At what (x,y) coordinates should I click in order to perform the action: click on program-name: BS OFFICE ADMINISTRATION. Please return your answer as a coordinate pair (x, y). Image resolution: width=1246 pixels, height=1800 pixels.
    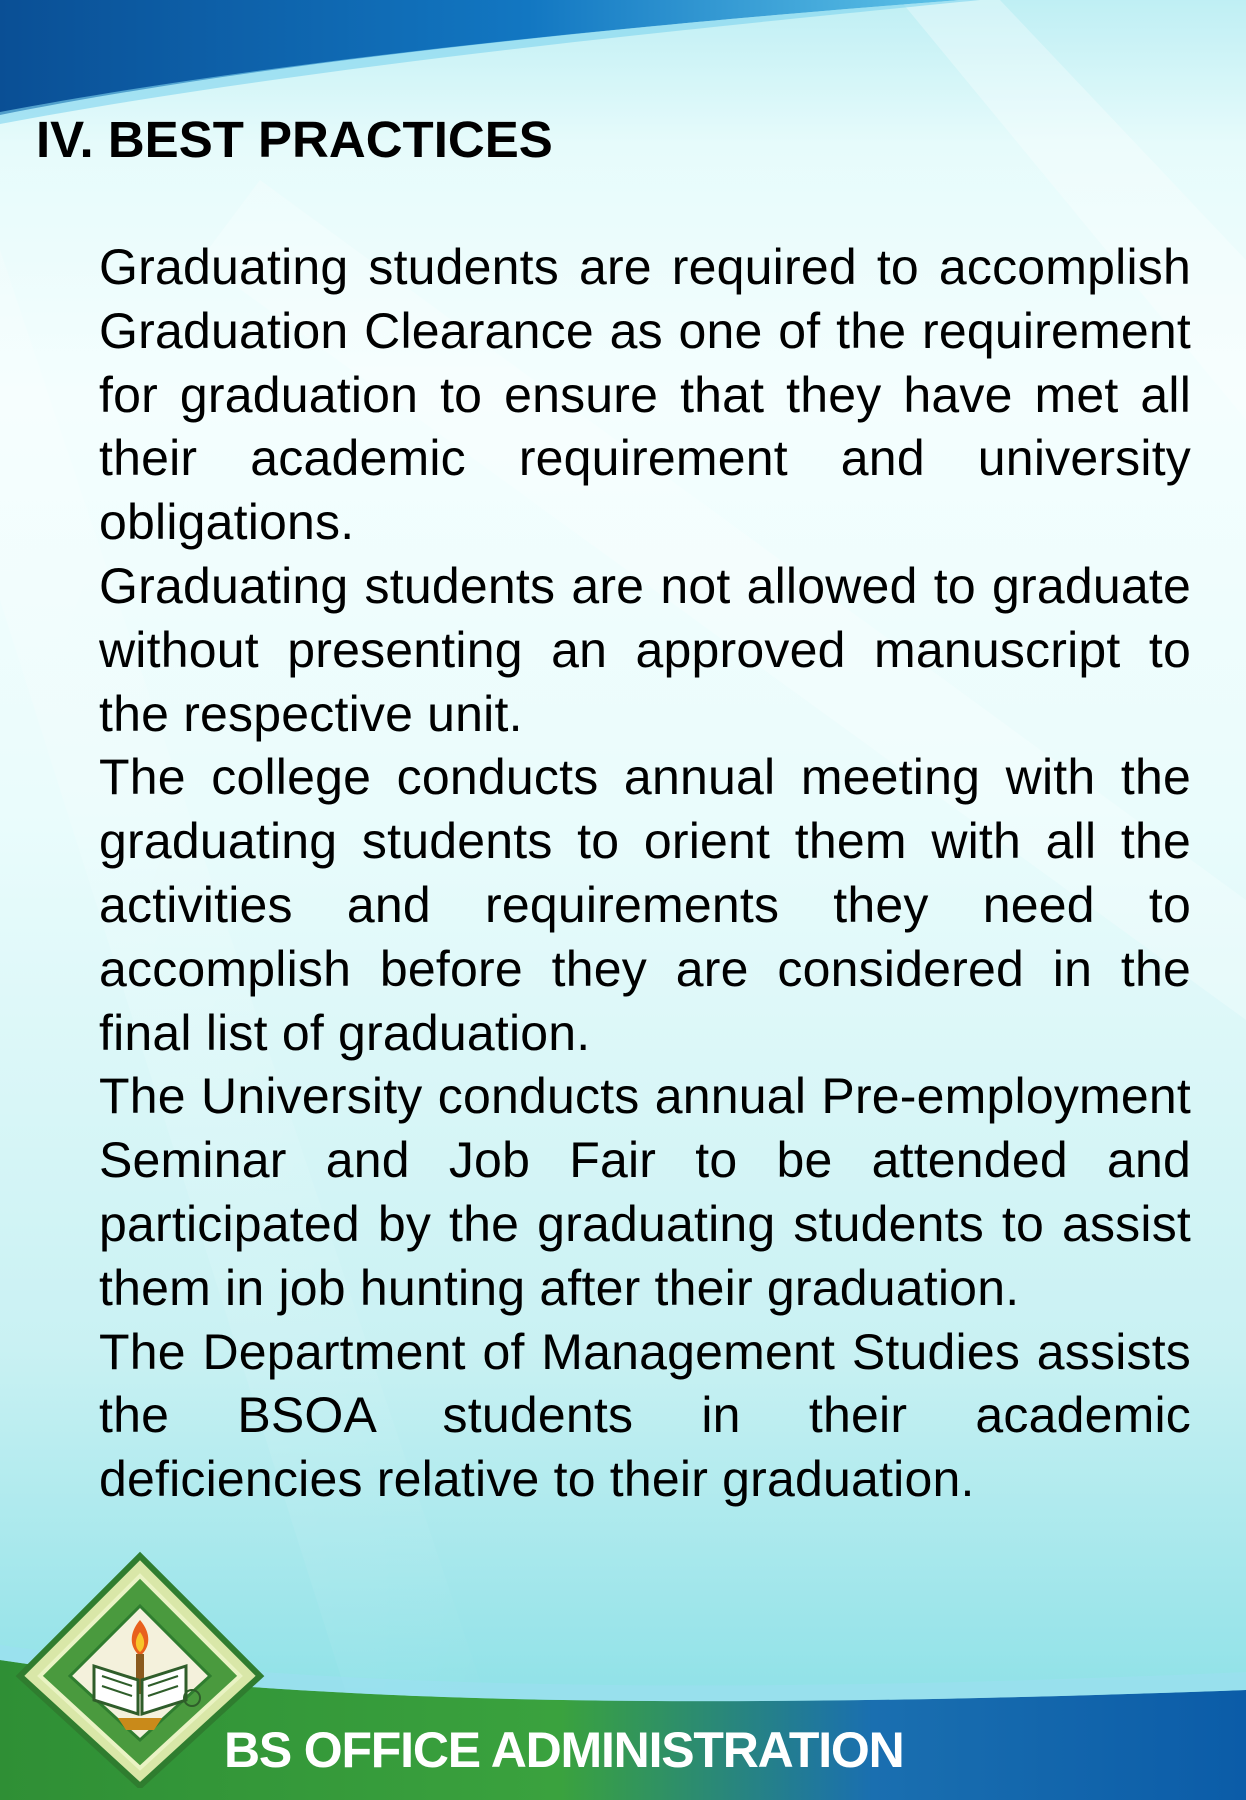
    Looking at the image, I should click on (564, 1750).